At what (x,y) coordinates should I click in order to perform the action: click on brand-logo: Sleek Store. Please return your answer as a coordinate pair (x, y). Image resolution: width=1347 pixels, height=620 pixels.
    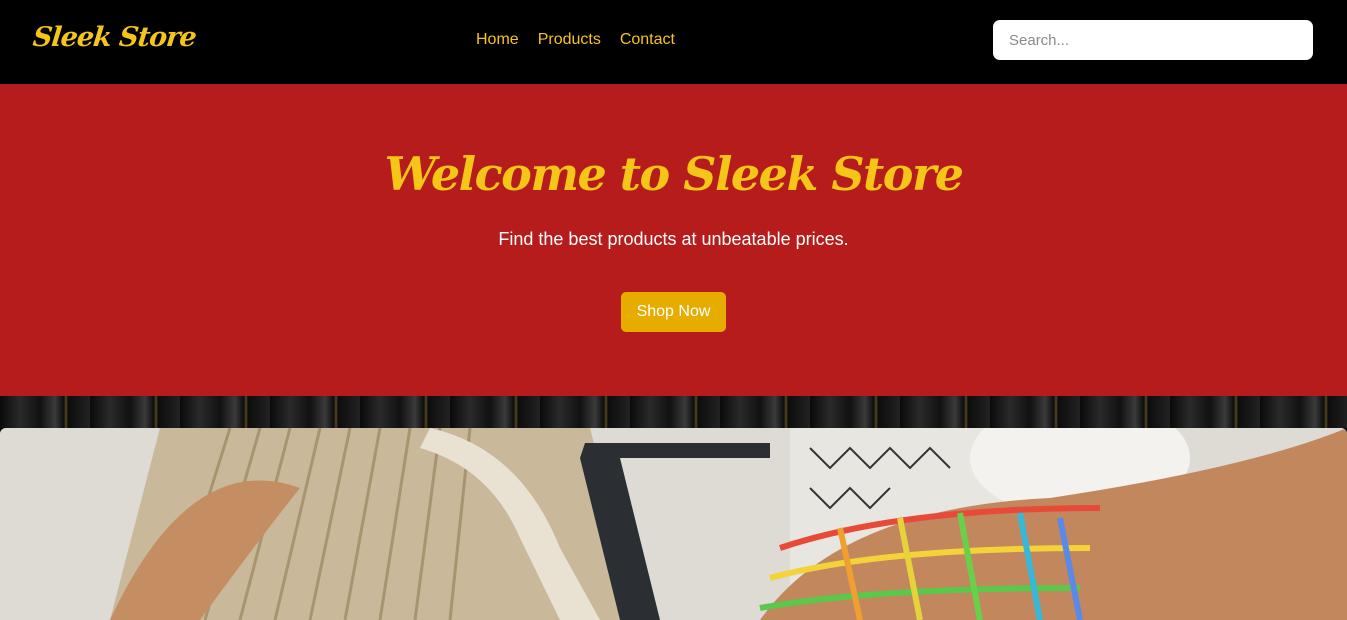
    Looking at the image, I should click on (114, 38).